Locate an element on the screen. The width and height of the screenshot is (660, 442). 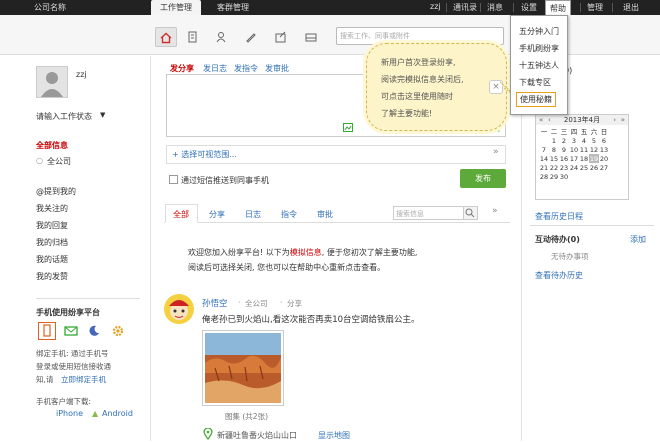
help-tab: 帮助 is located at coordinates (558, 7).